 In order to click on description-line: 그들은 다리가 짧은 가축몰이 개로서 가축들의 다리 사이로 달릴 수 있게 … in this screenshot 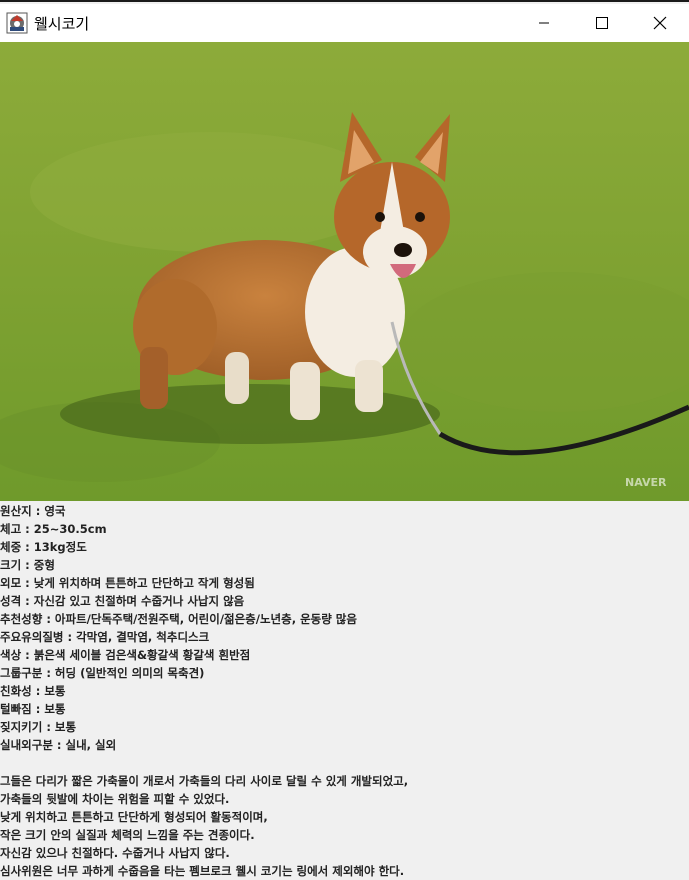, I will do `click(204, 781)`.